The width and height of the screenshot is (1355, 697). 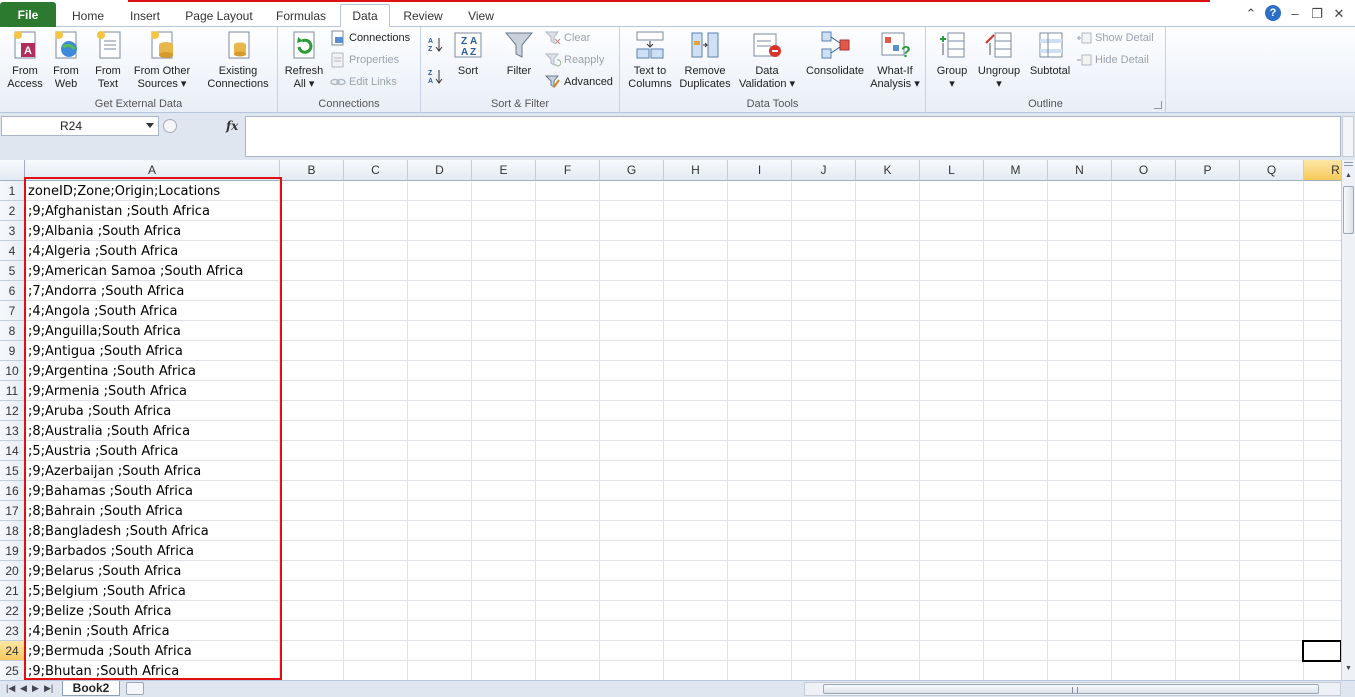 What do you see at coordinates (105, 511) in the screenshot?
I see `cell-a17: ;8;Bahrain ;South Africa` at bounding box center [105, 511].